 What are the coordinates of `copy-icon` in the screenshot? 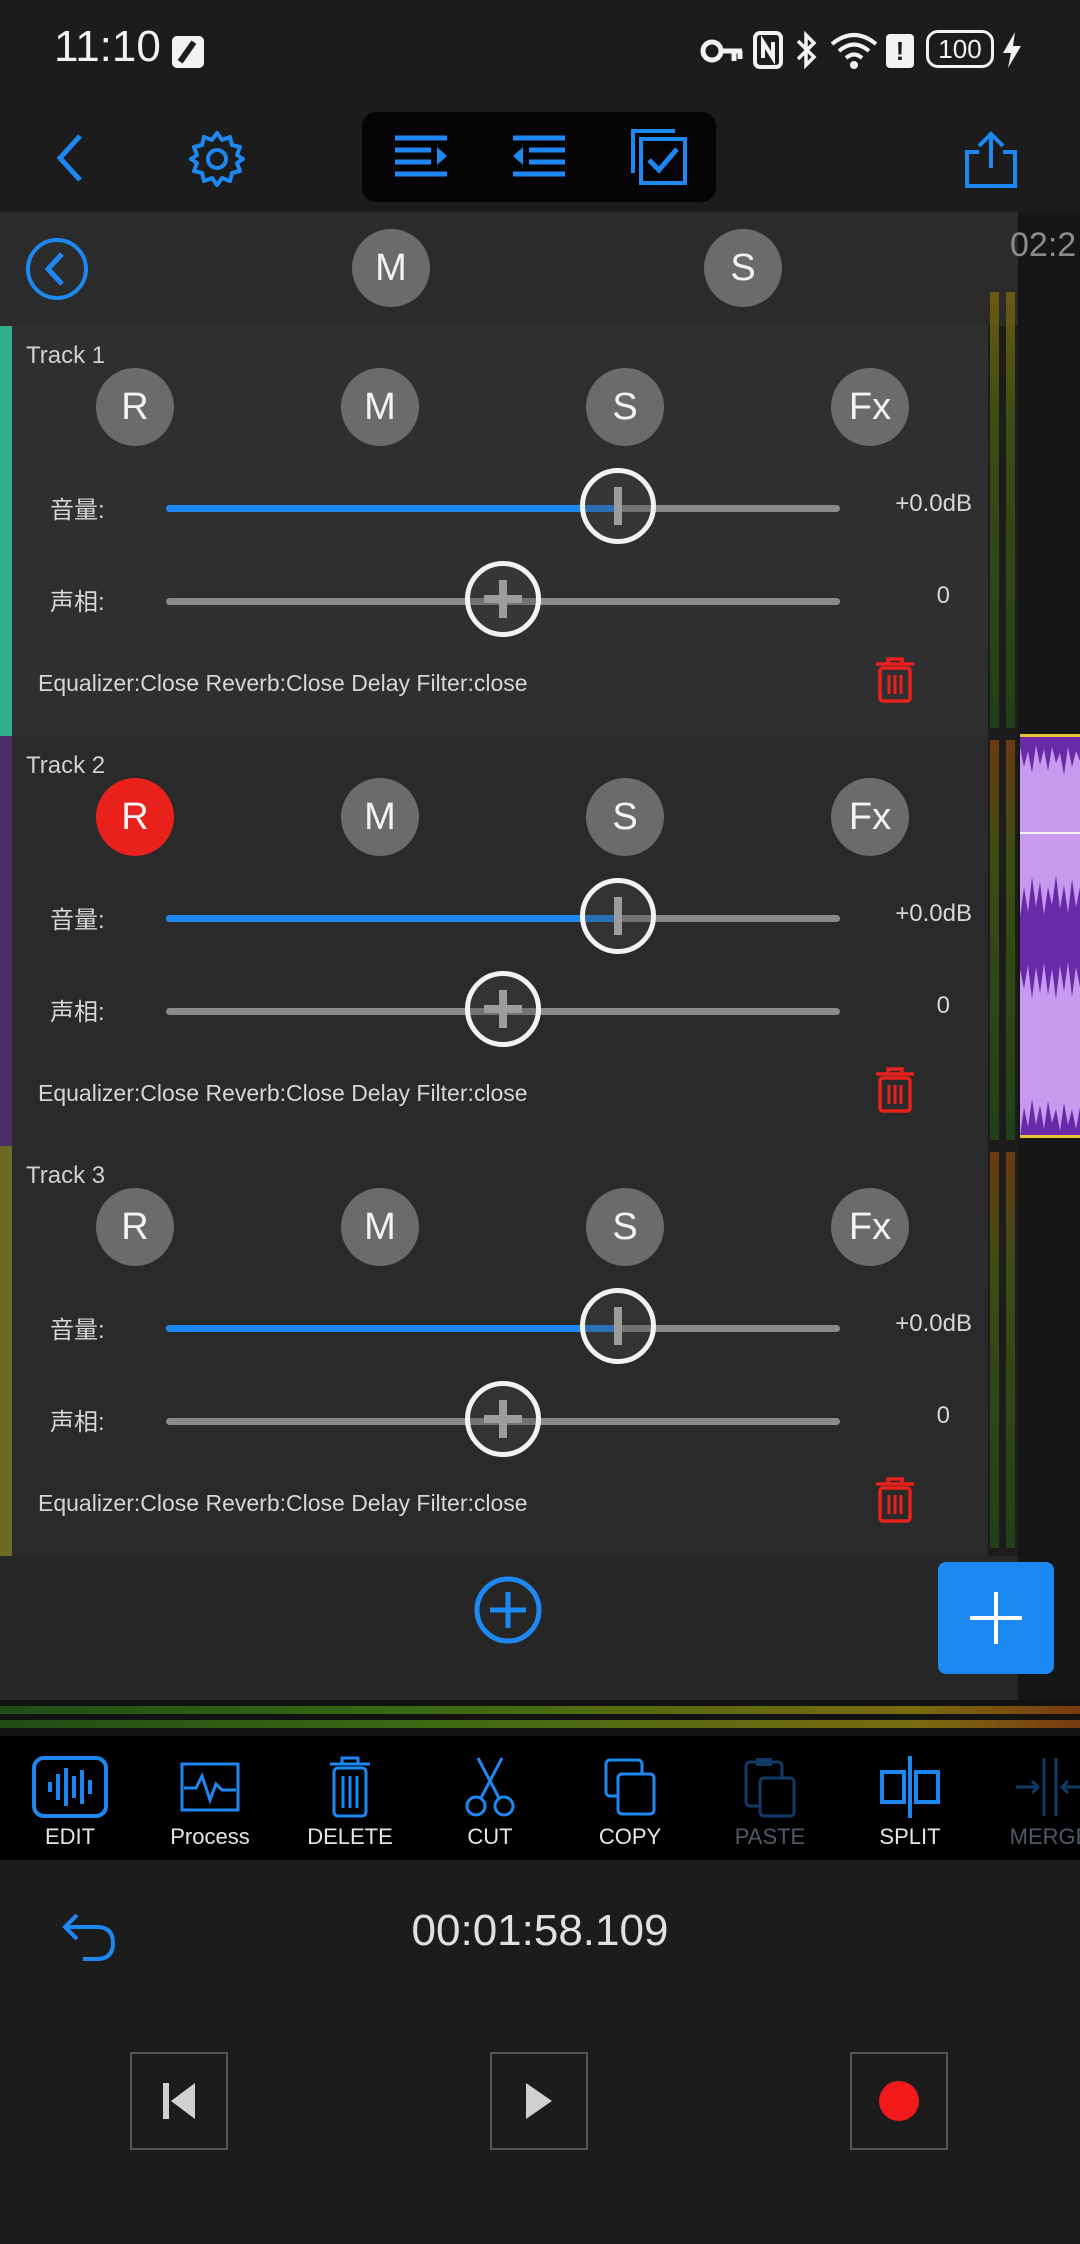 It's located at (630, 1787).